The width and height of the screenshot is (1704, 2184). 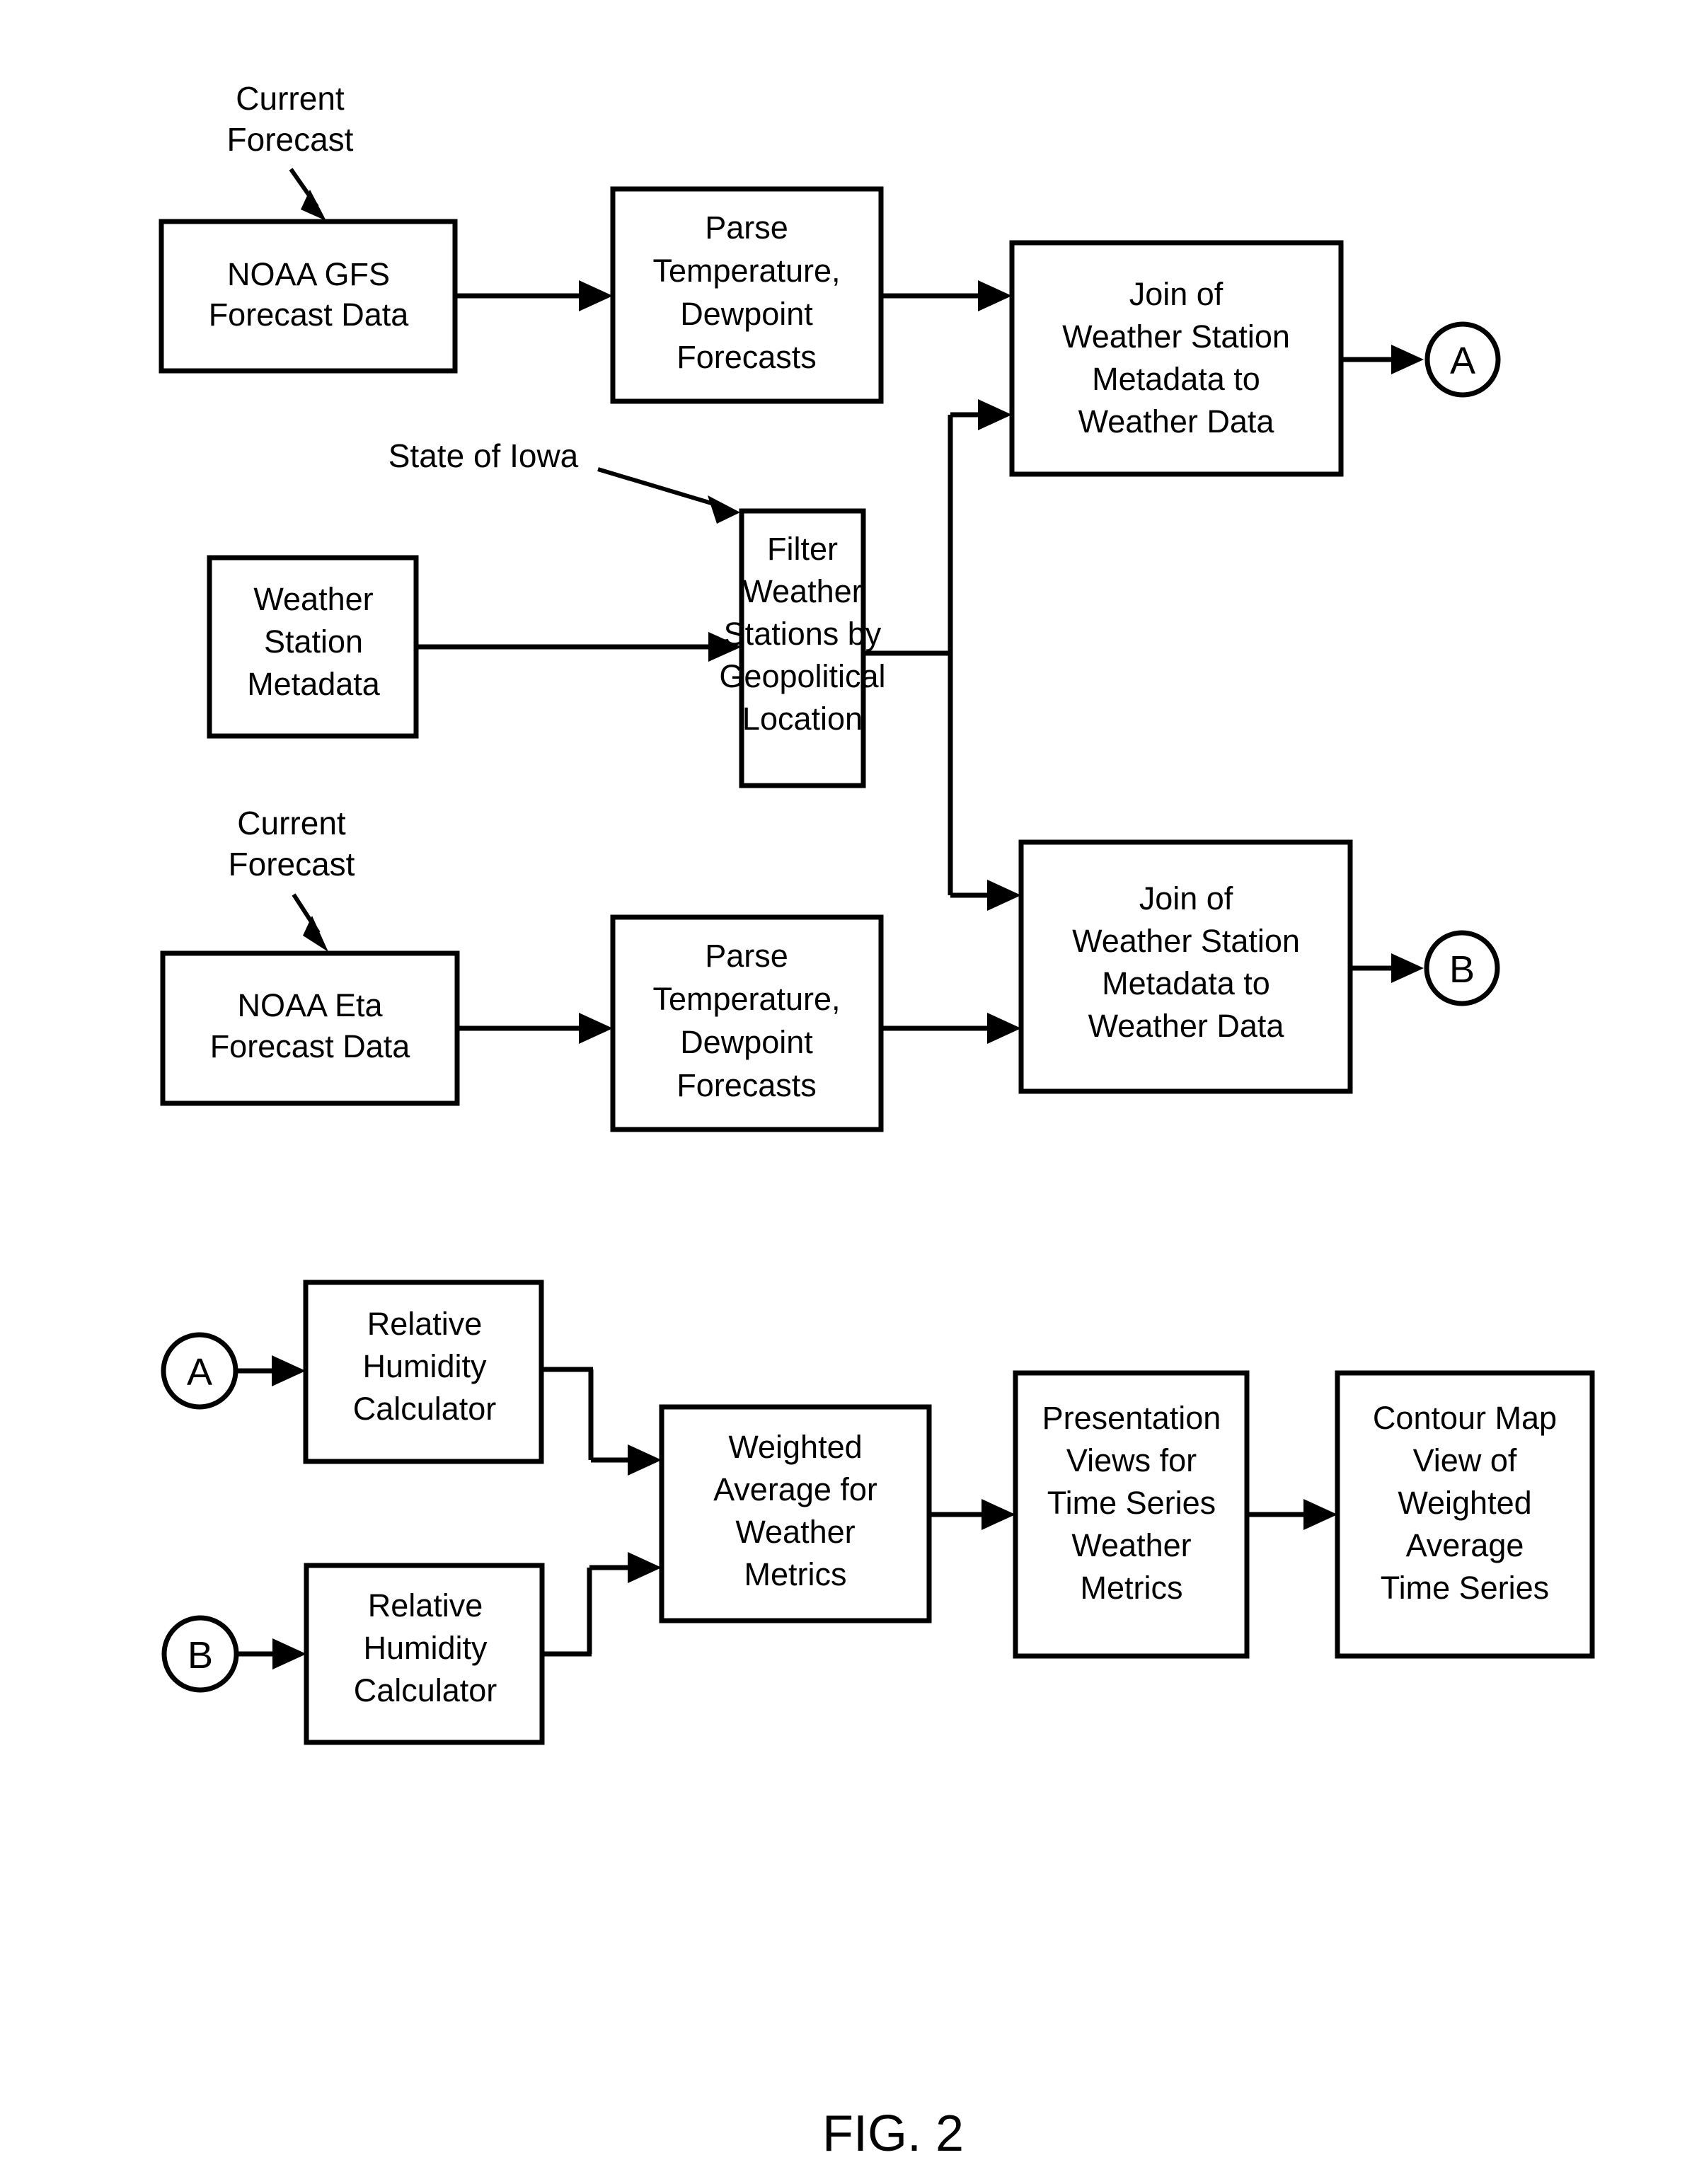 I want to click on edge-weighted-average-to-presentation-views-arrowhead, so click(x=998, y=1514).